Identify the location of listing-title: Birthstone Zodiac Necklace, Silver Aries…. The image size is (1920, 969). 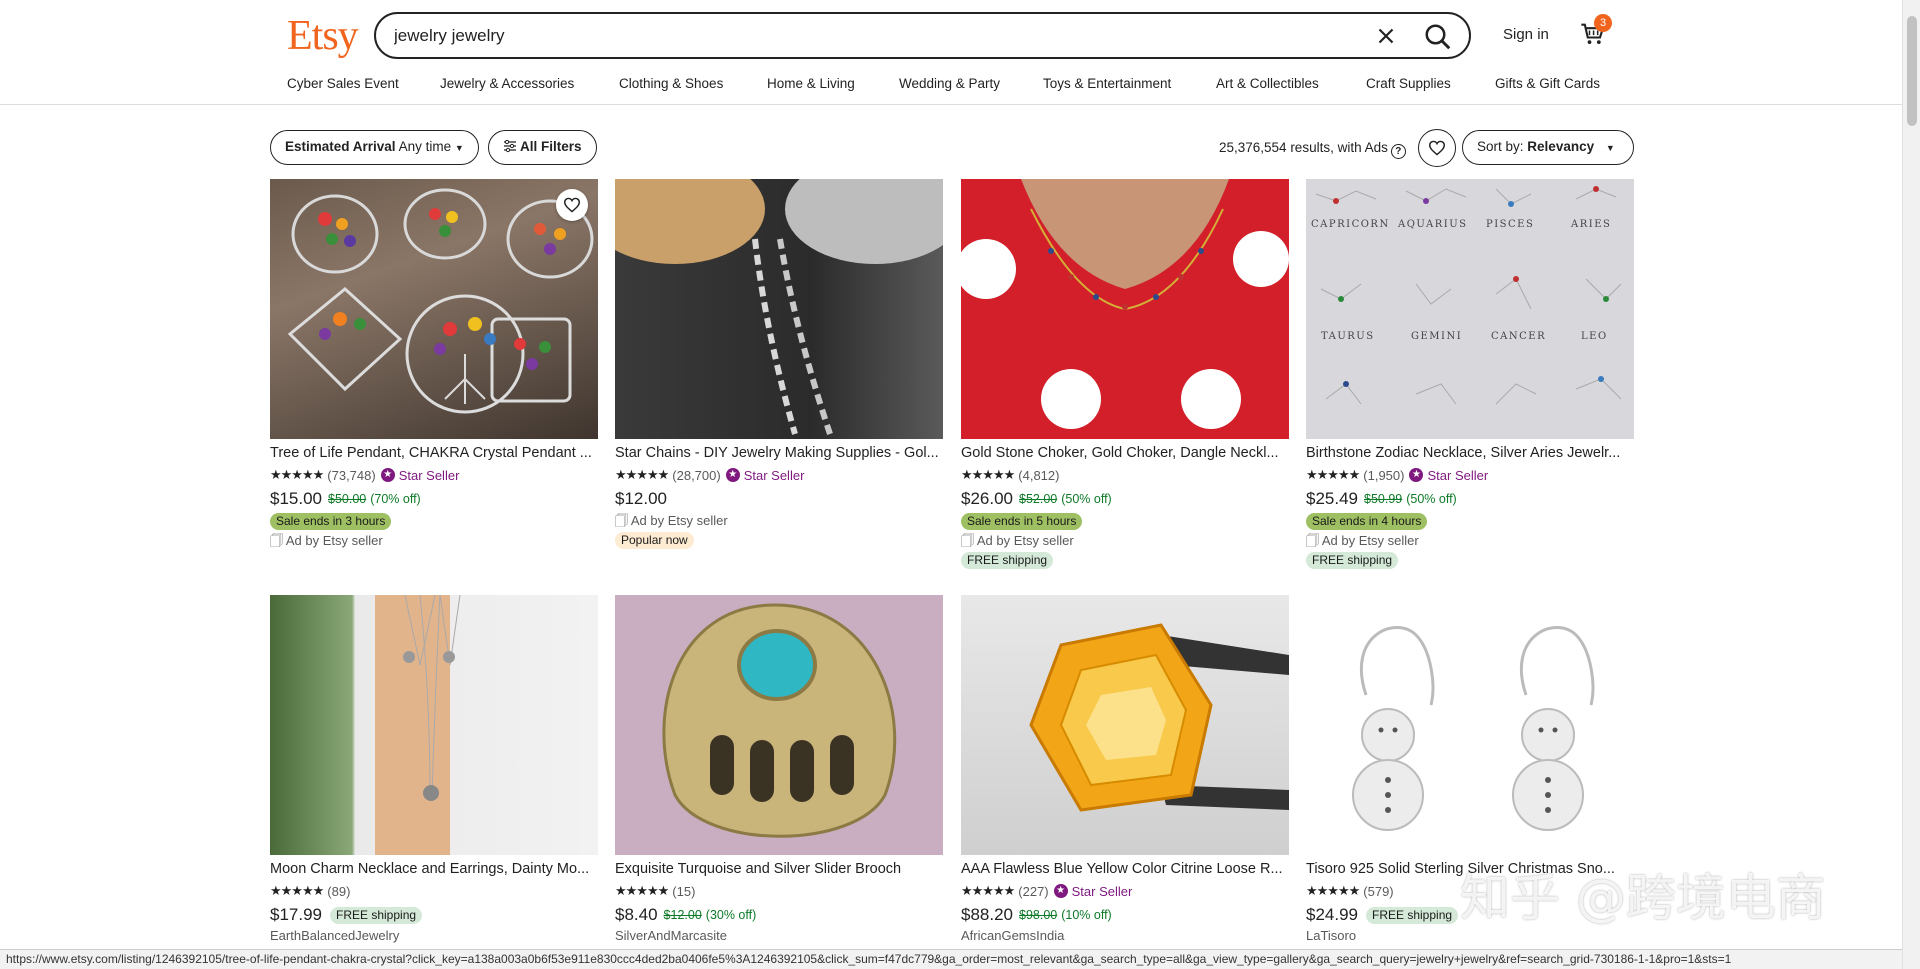
(1470, 454).